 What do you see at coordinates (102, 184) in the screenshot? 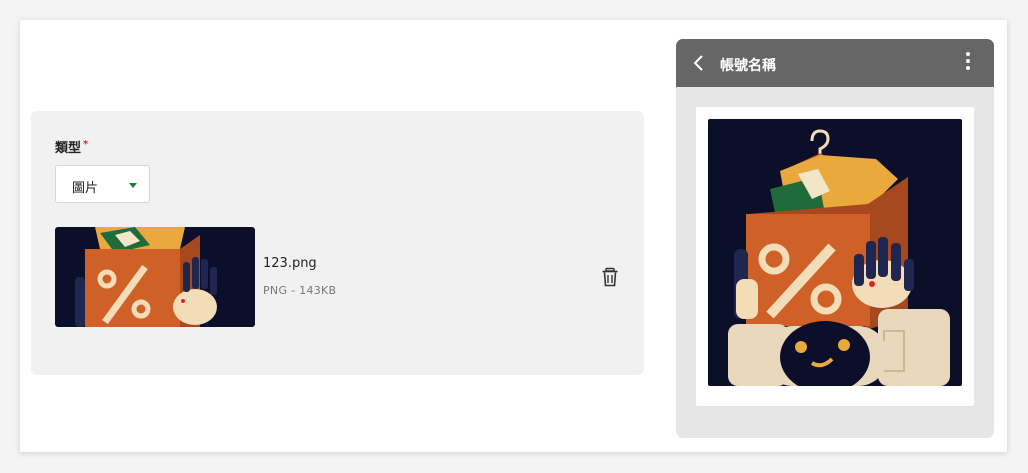
I see `type-select: 圖片` at bounding box center [102, 184].